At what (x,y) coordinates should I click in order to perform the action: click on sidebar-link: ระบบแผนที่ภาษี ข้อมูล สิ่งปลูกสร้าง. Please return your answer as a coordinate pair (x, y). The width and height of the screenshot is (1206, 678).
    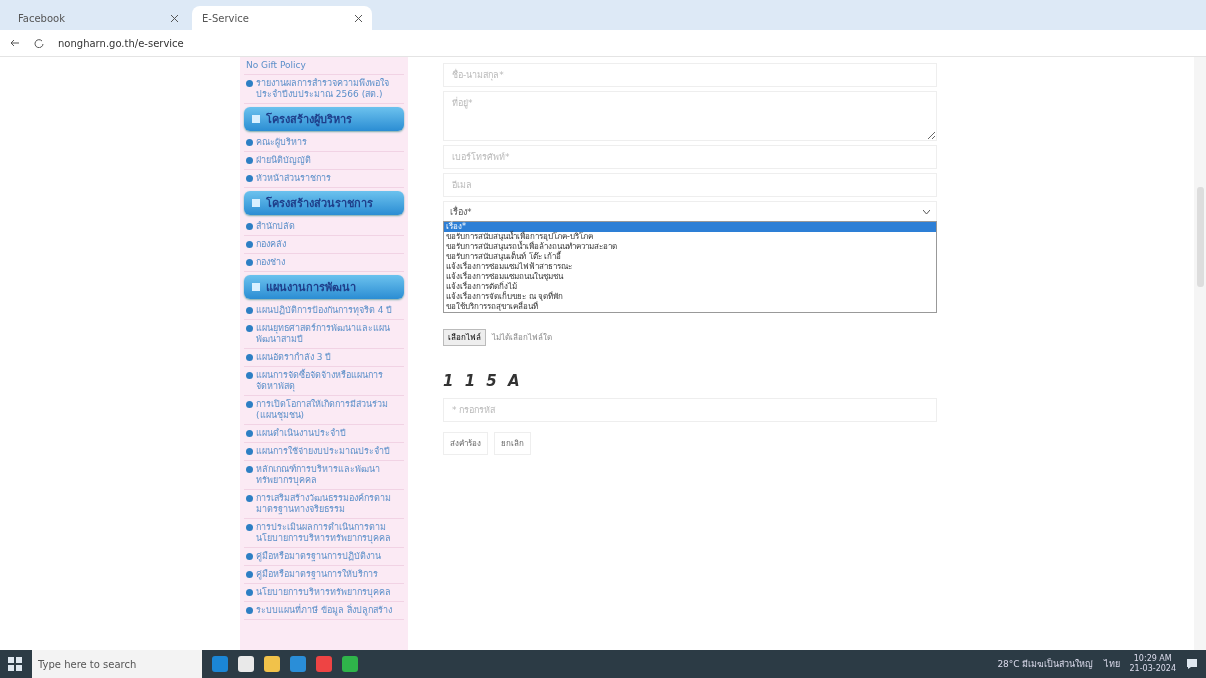
    Looking at the image, I should click on (324, 611).